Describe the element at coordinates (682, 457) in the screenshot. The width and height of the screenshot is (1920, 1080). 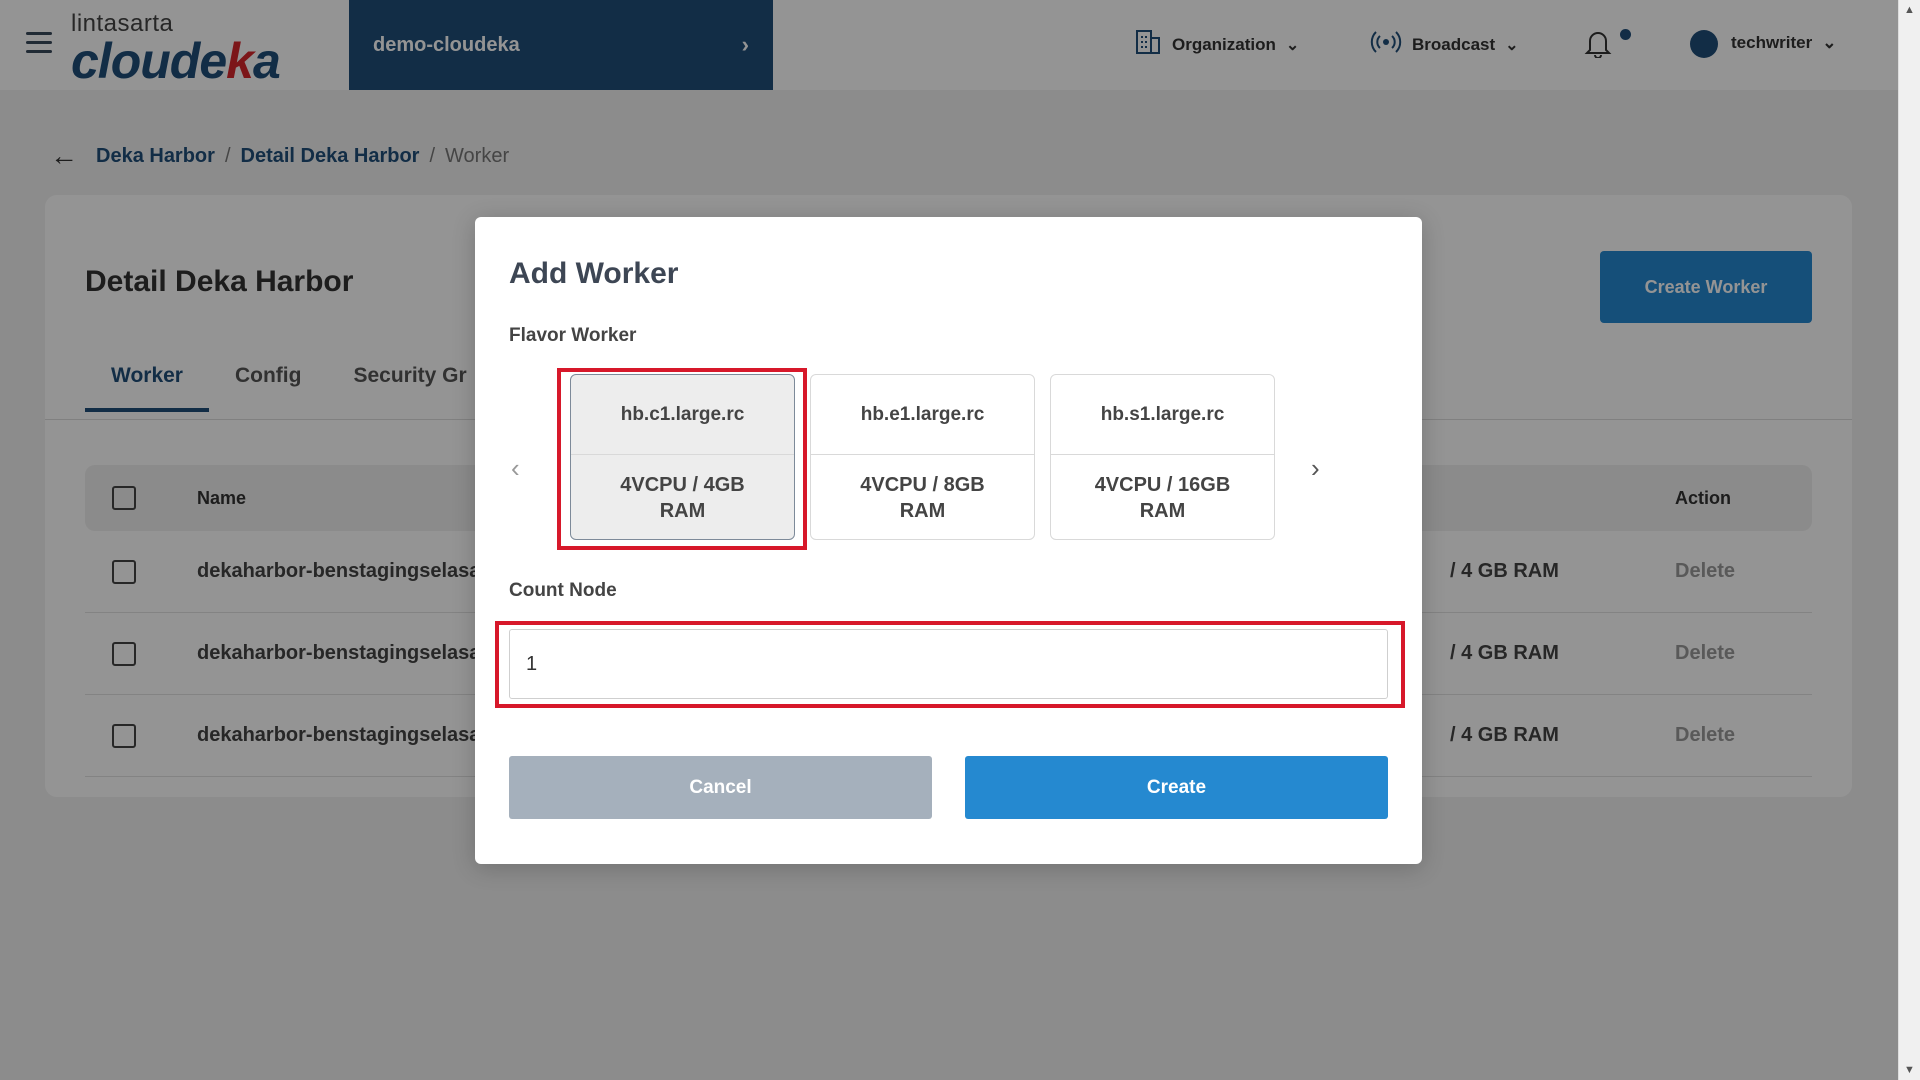
I see `flavor-card-hb-c1: hb.c1.large.rc 4VCPU / 4GB RAM` at that location.